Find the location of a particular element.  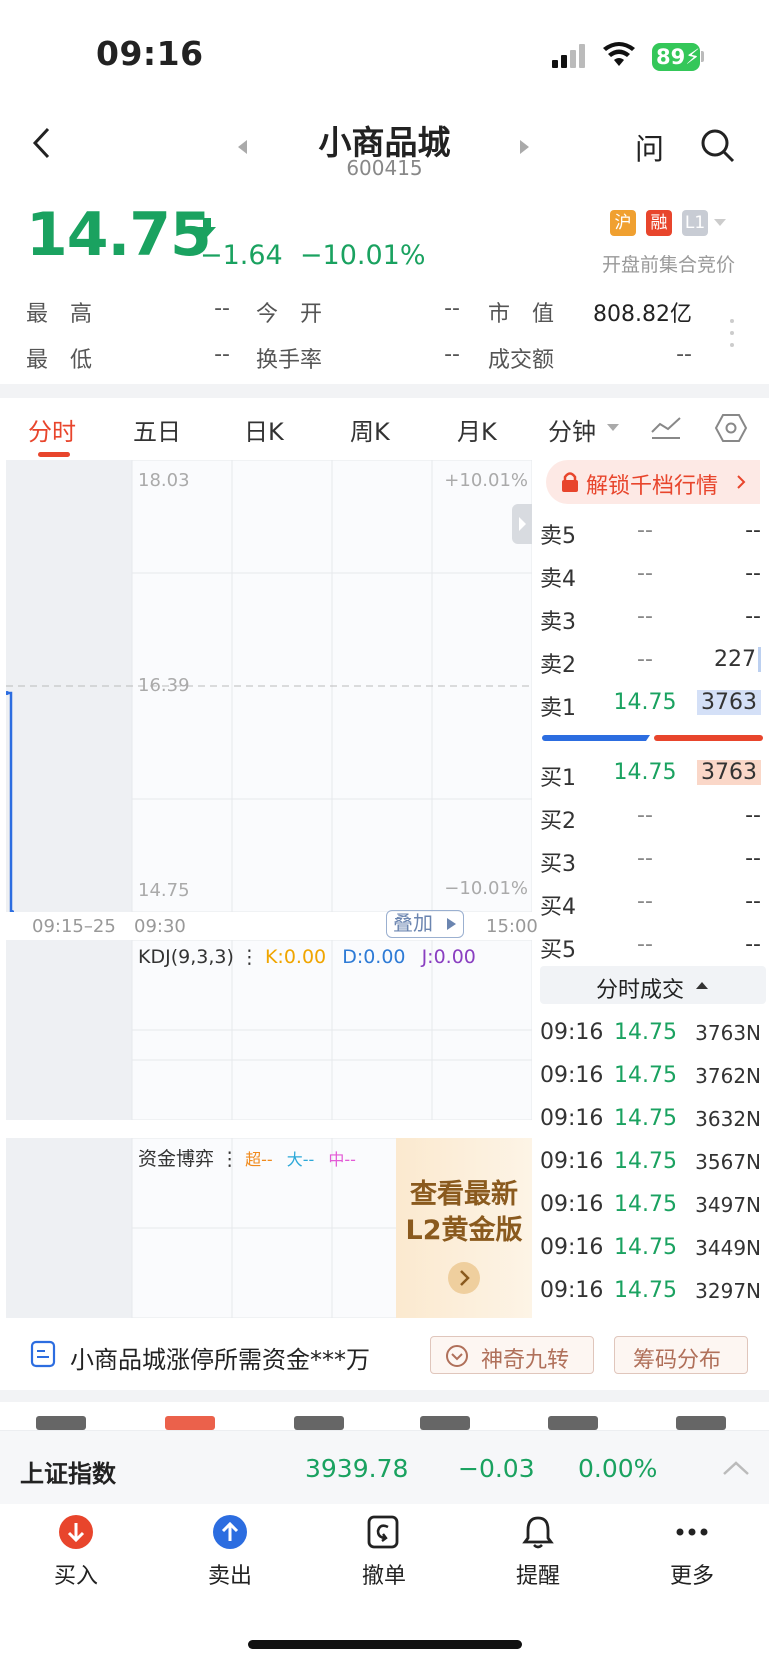

trade-volume: 3762N is located at coordinates (728, 1076).